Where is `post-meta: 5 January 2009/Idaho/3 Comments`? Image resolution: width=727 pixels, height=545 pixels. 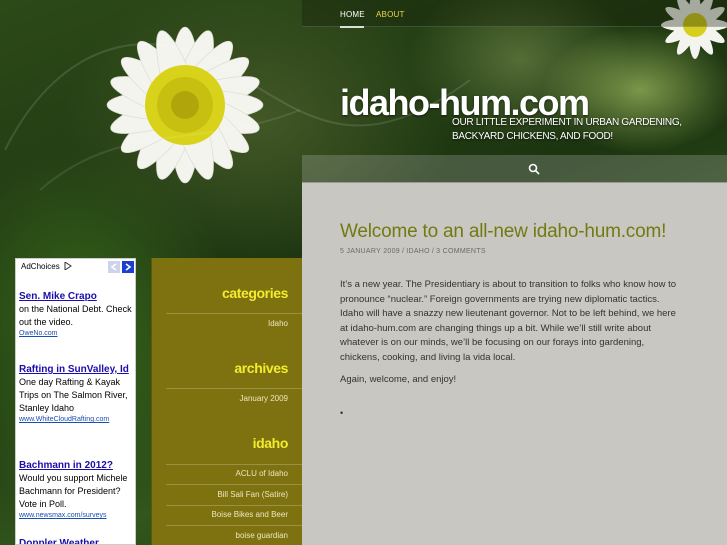 post-meta: 5 January 2009/Idaho/3 Comments is located at coordinates (413, 251).